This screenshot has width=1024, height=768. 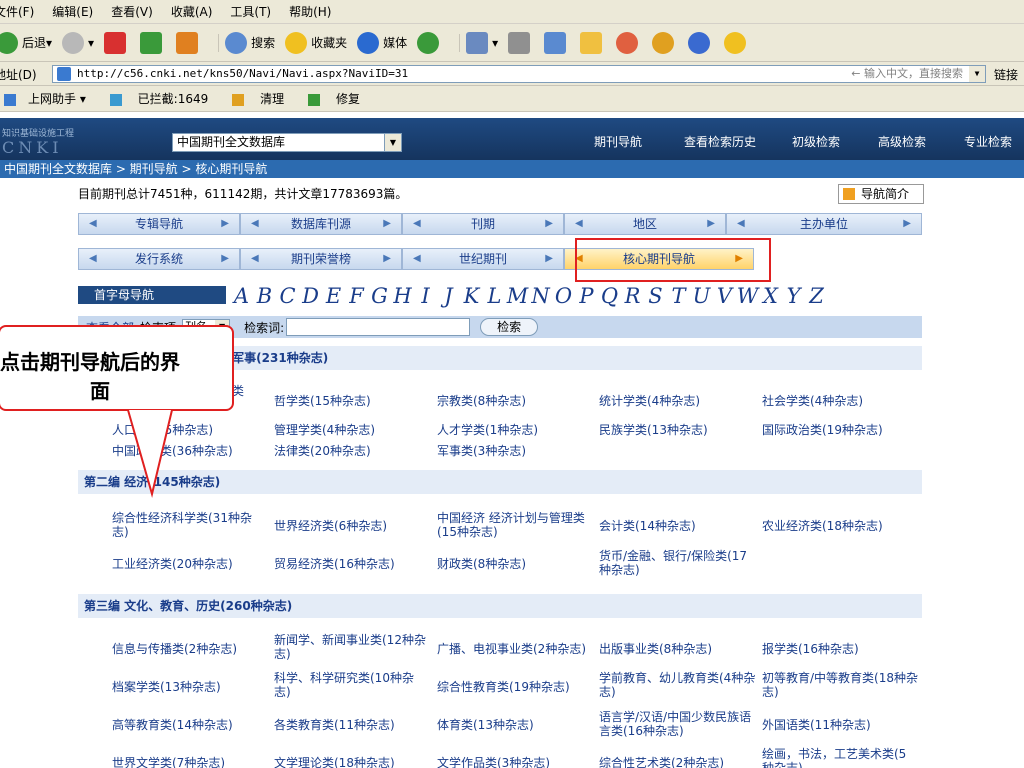 What do you see at coordinates (192, 11) in the screenshot?
I see `menu-favorites: 收藏(A)` at bounding box center [192, 11].